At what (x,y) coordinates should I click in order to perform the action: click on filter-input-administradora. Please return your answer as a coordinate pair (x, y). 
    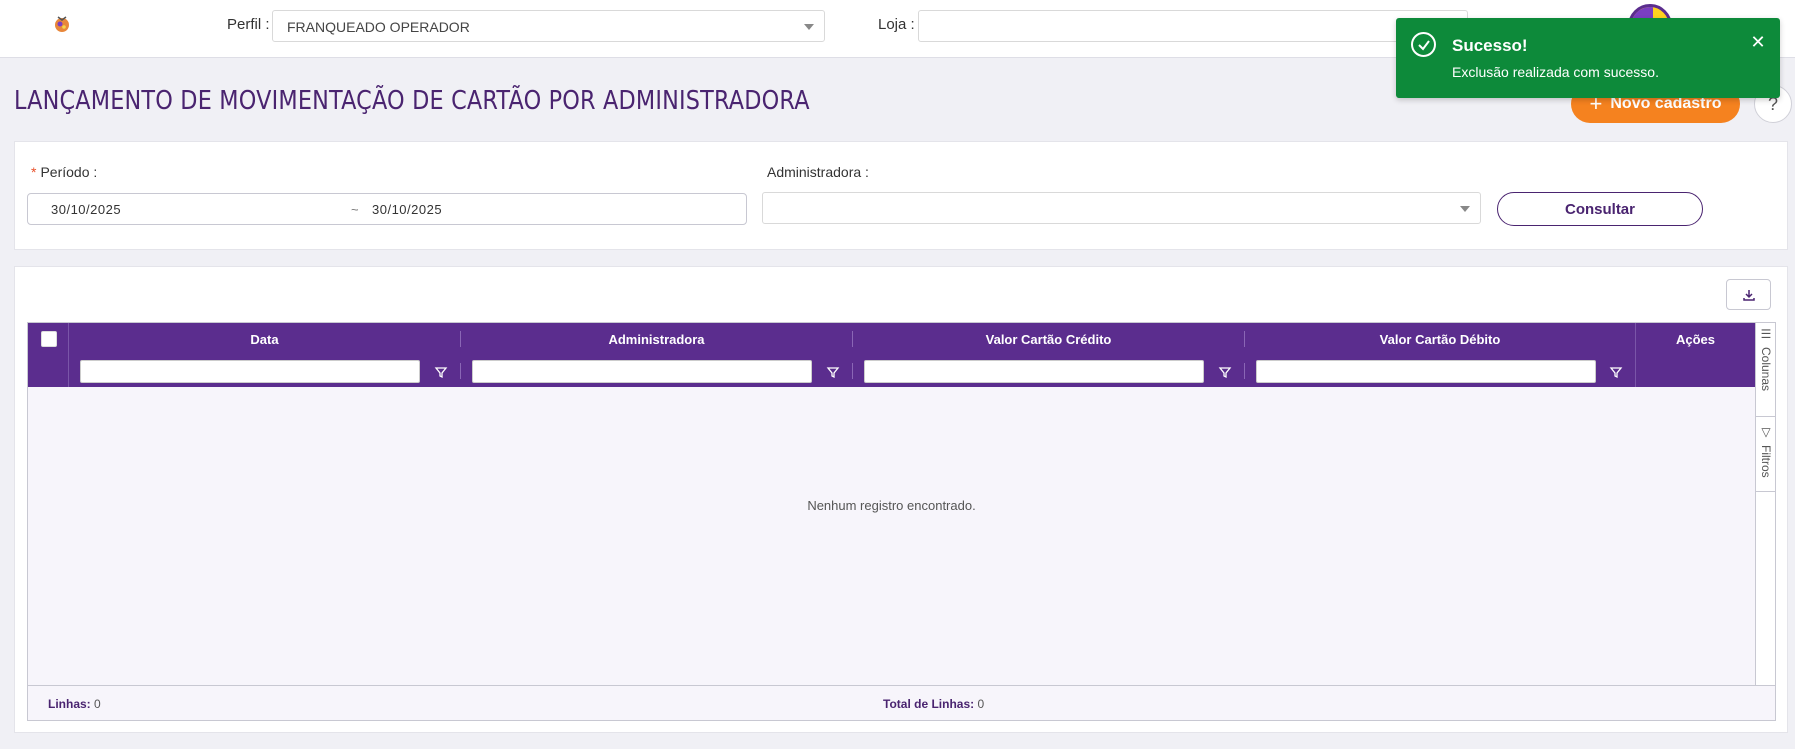
    Looking at the image, I should click on (642, 371).